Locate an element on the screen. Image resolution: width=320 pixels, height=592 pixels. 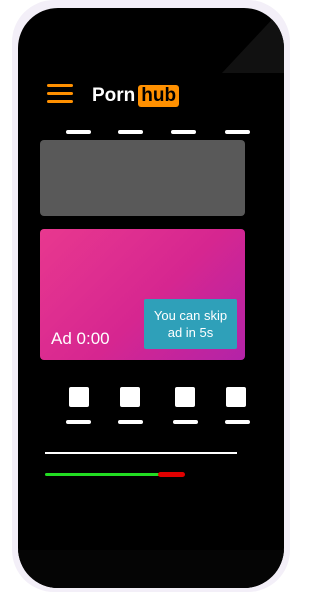
ad-timer: Ad 0:00 is located at coordinates (80, 338).